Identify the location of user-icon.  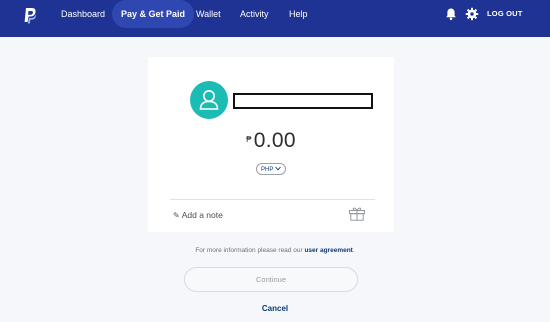
(209, 100).